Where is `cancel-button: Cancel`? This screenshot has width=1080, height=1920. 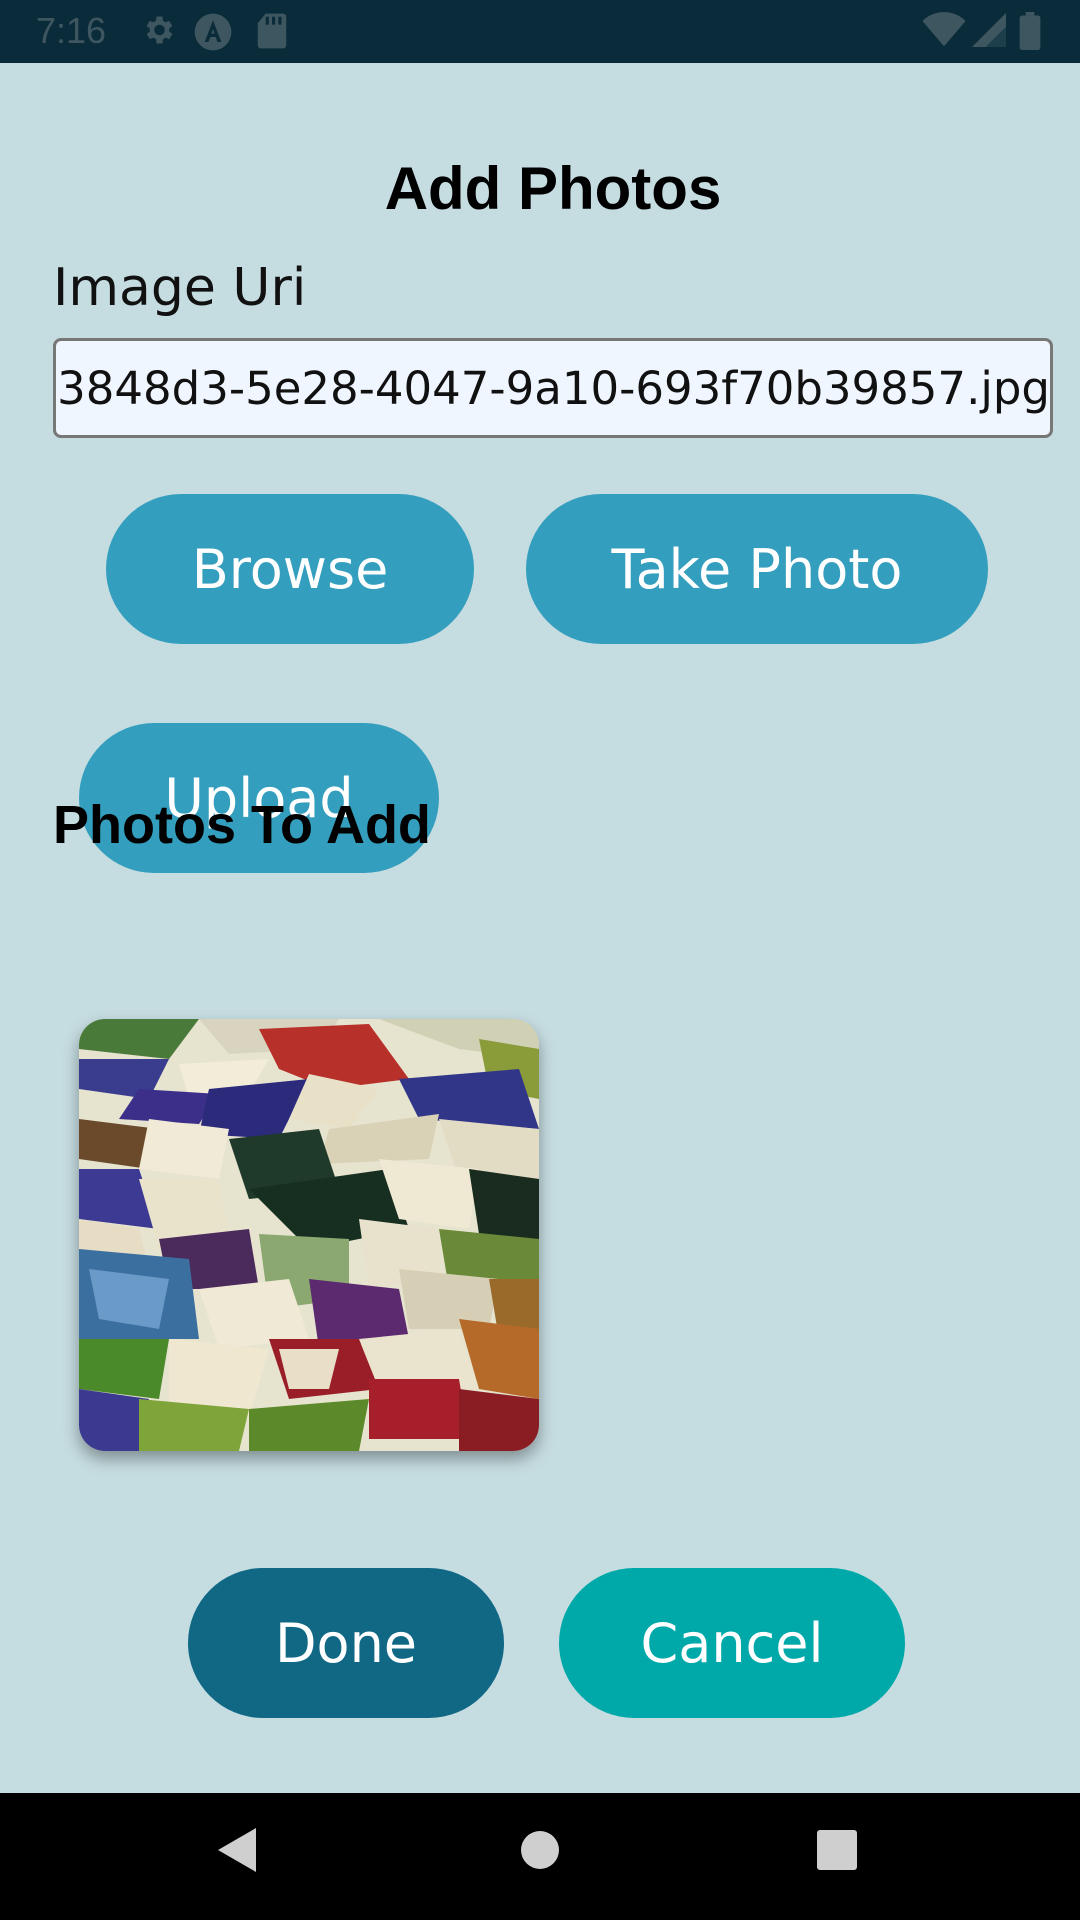
cancel-button: Cancel is located at coordinates (732, 1643).